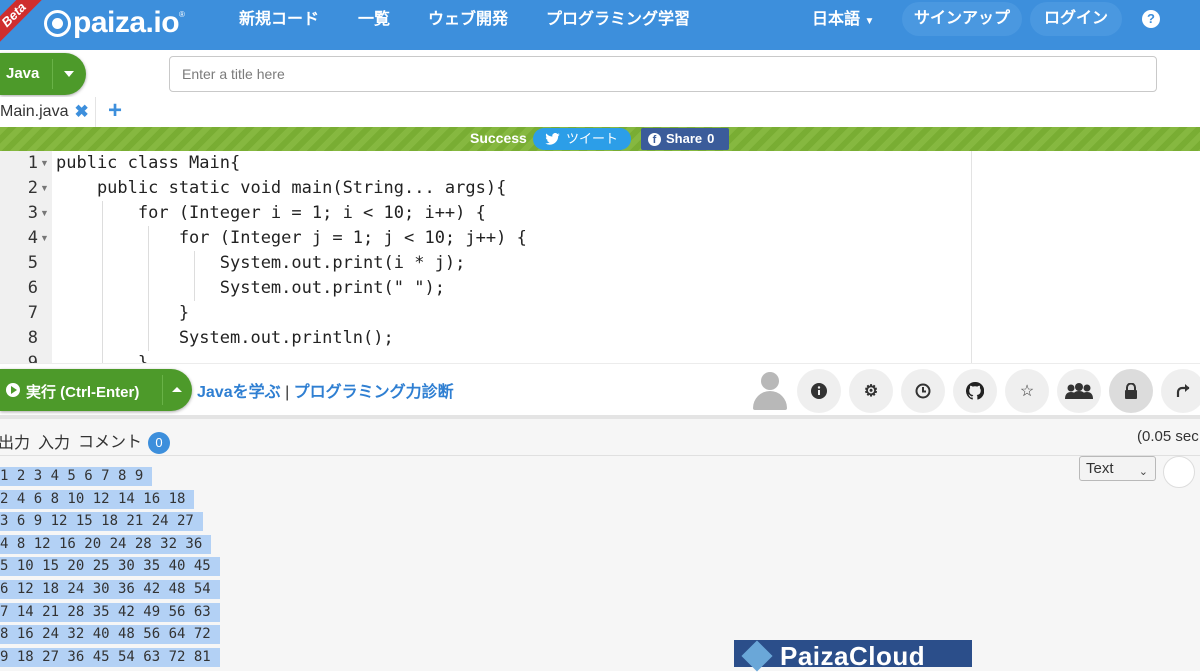  Describe the element at coordinates (13, 390) in the screenshot. I see `play-icon` at that location.